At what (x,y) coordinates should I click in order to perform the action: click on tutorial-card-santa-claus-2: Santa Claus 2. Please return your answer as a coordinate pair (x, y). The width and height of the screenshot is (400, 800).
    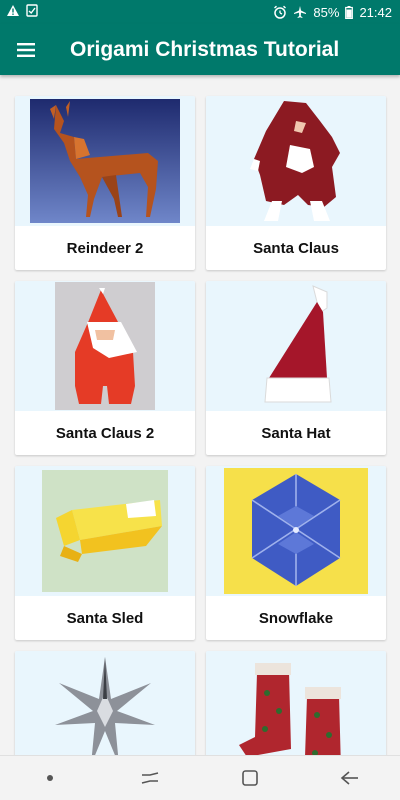
    Looking at the image, I should click on (105, 368).